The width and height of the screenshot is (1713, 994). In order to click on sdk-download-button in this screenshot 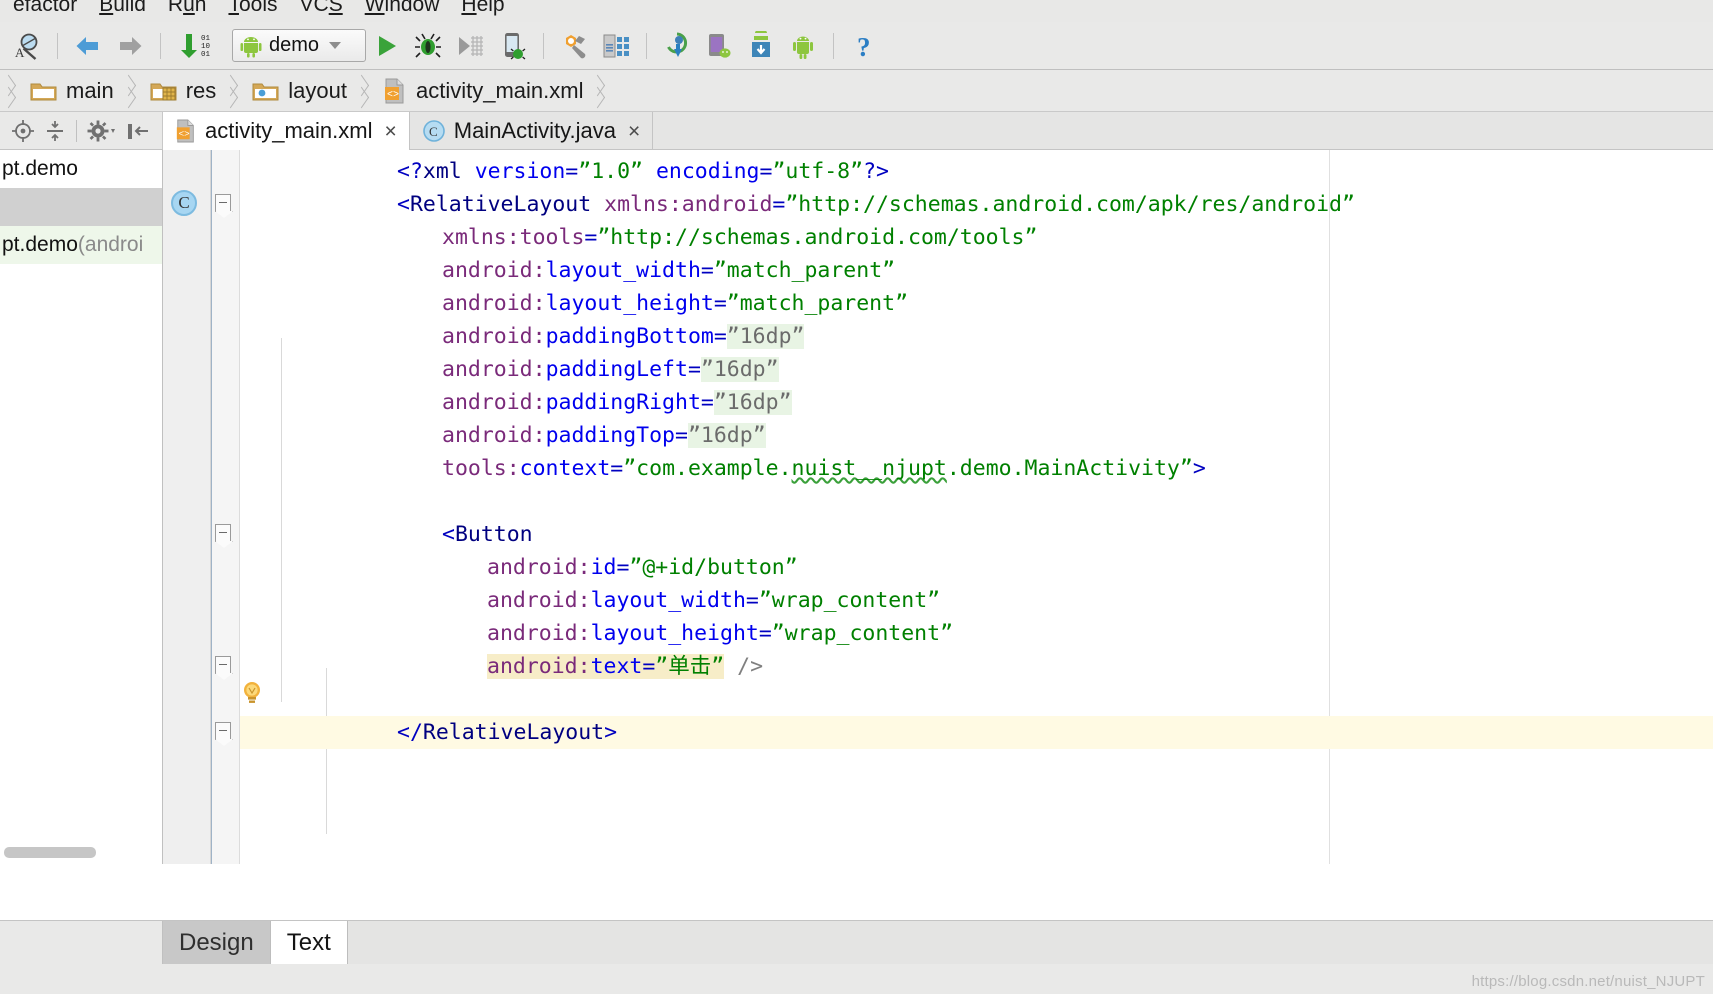, I will do `click(761, 46)`.